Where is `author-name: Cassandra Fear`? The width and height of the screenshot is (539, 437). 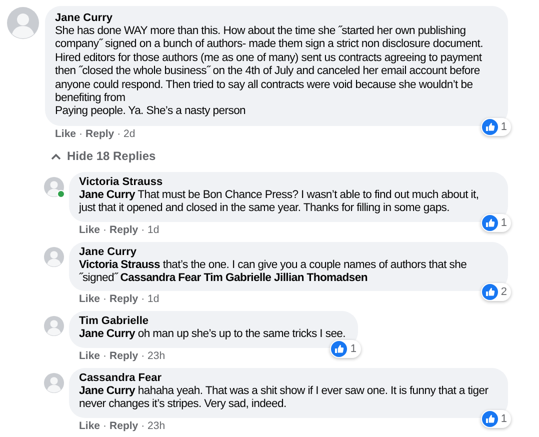 author-name: Cassandra Fear is located at coordinates (287, 377).